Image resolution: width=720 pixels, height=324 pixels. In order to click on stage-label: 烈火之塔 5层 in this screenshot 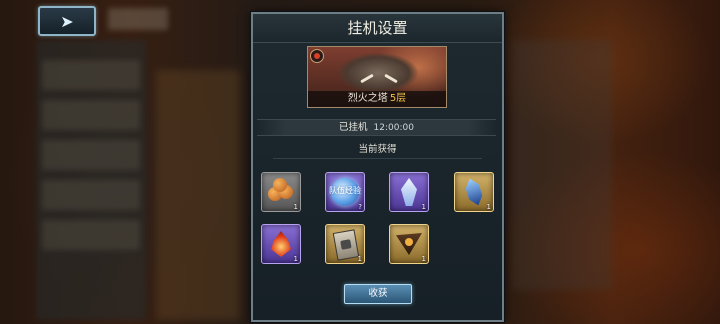, I will do `click(377, 99)`.